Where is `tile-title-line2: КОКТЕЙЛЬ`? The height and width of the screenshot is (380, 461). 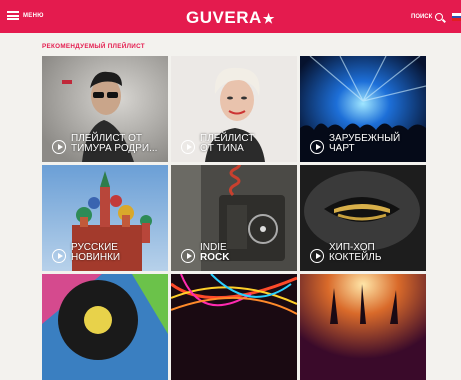 tile-title-line2: КОКТЕЙЛЬ is located at coordinates (355, 257).